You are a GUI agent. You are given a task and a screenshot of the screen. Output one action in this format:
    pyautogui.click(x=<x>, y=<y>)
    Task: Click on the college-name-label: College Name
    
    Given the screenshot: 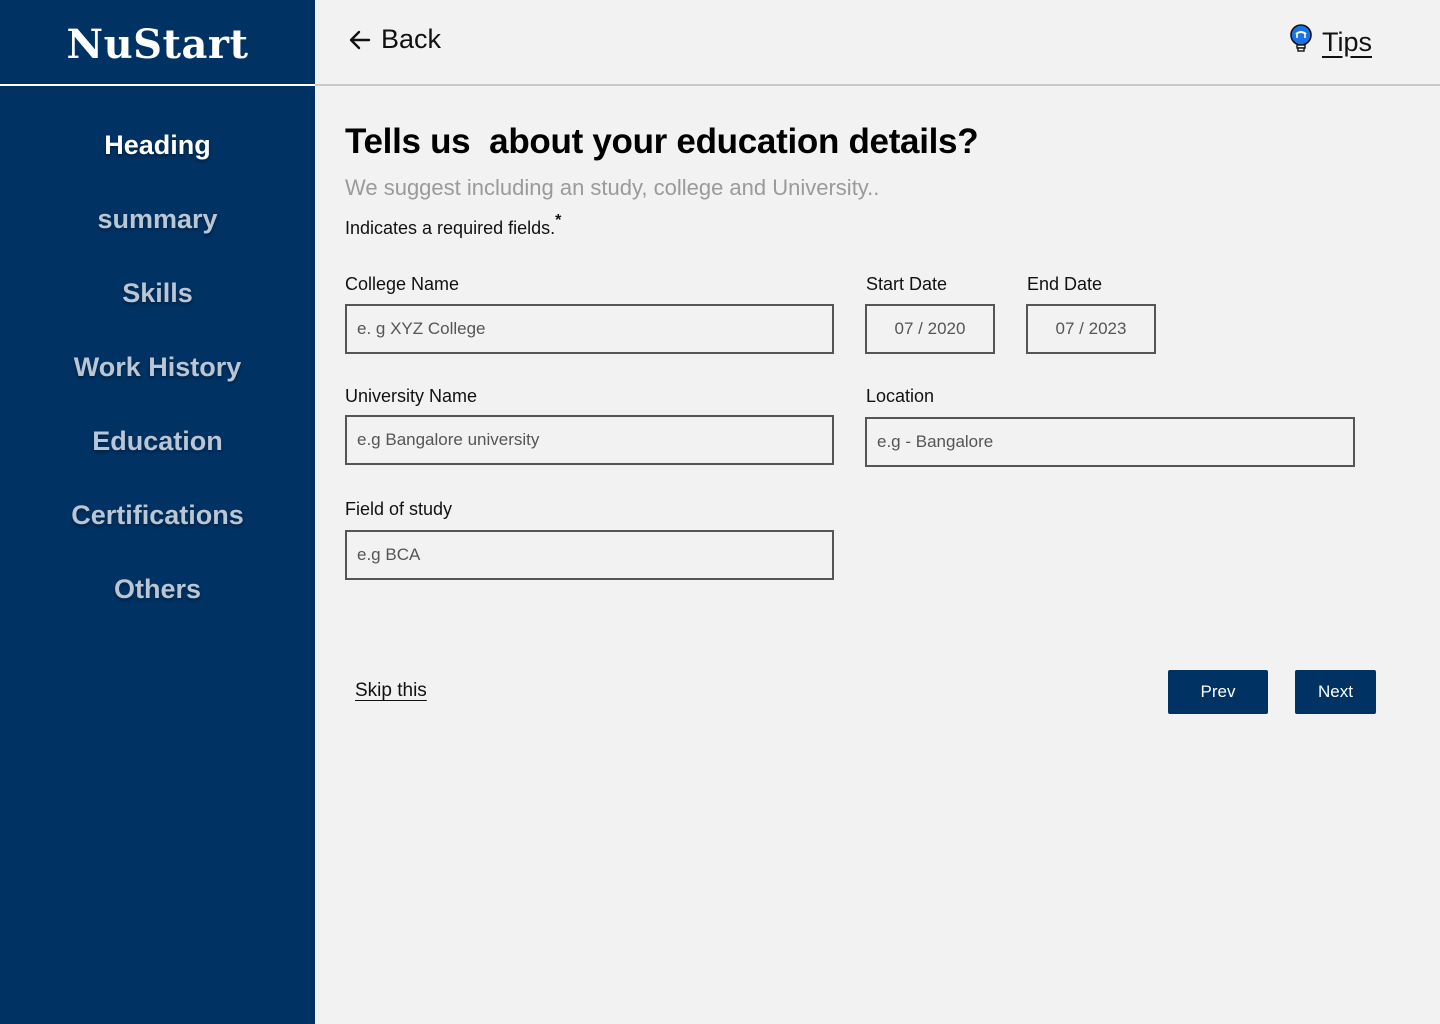 What is the action you would take?
    pyautogui.click(x=402, y=284)
    